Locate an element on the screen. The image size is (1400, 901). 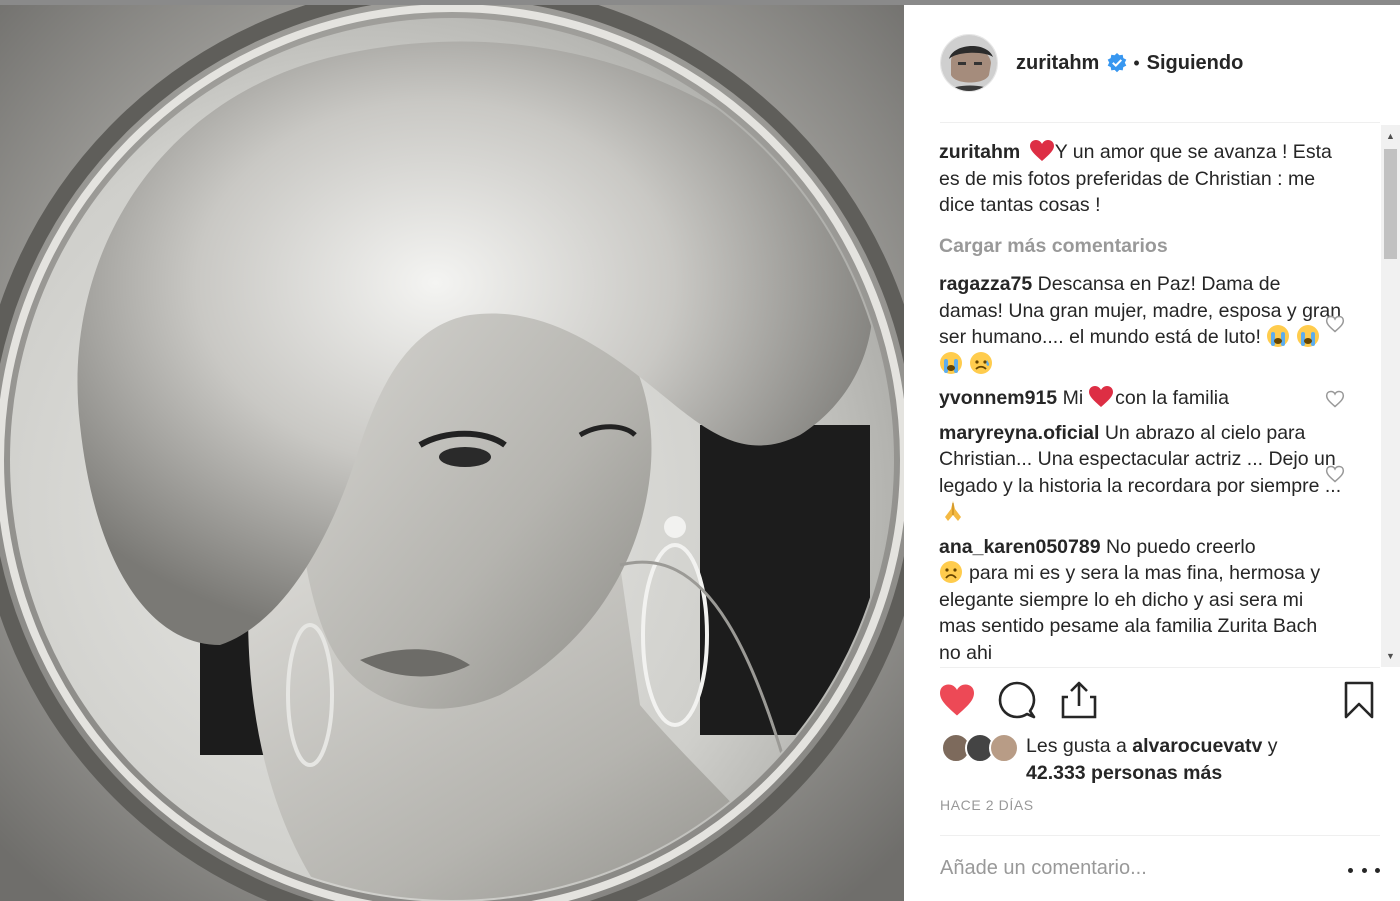
load-more-comments-link: Cargar más comentarios is located at coordinates (1141, 246).